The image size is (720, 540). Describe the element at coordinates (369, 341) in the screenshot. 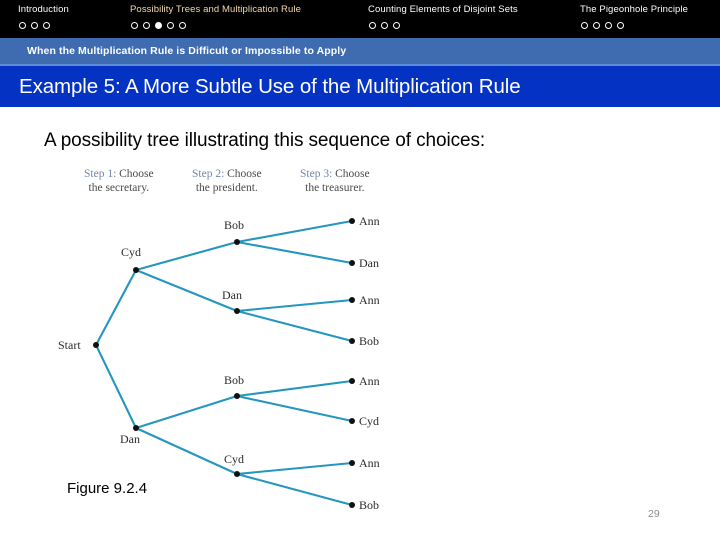

I see `tree-node-label-leaf-4: Bob` at that location.